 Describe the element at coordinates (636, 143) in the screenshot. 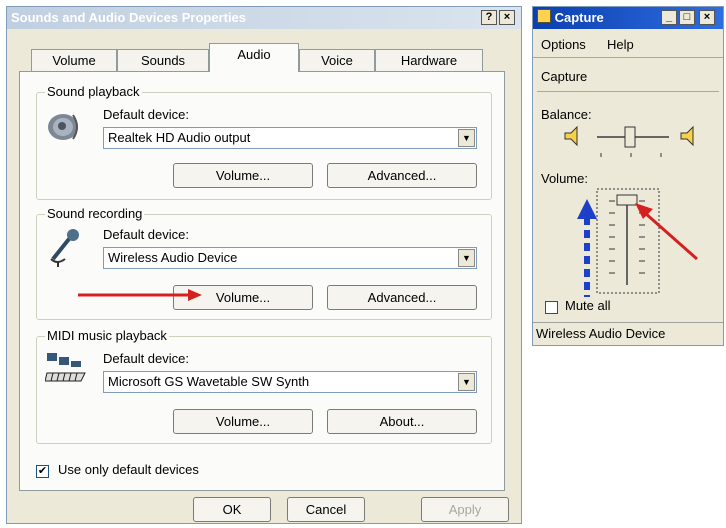

I see `balance-slider` at that location.